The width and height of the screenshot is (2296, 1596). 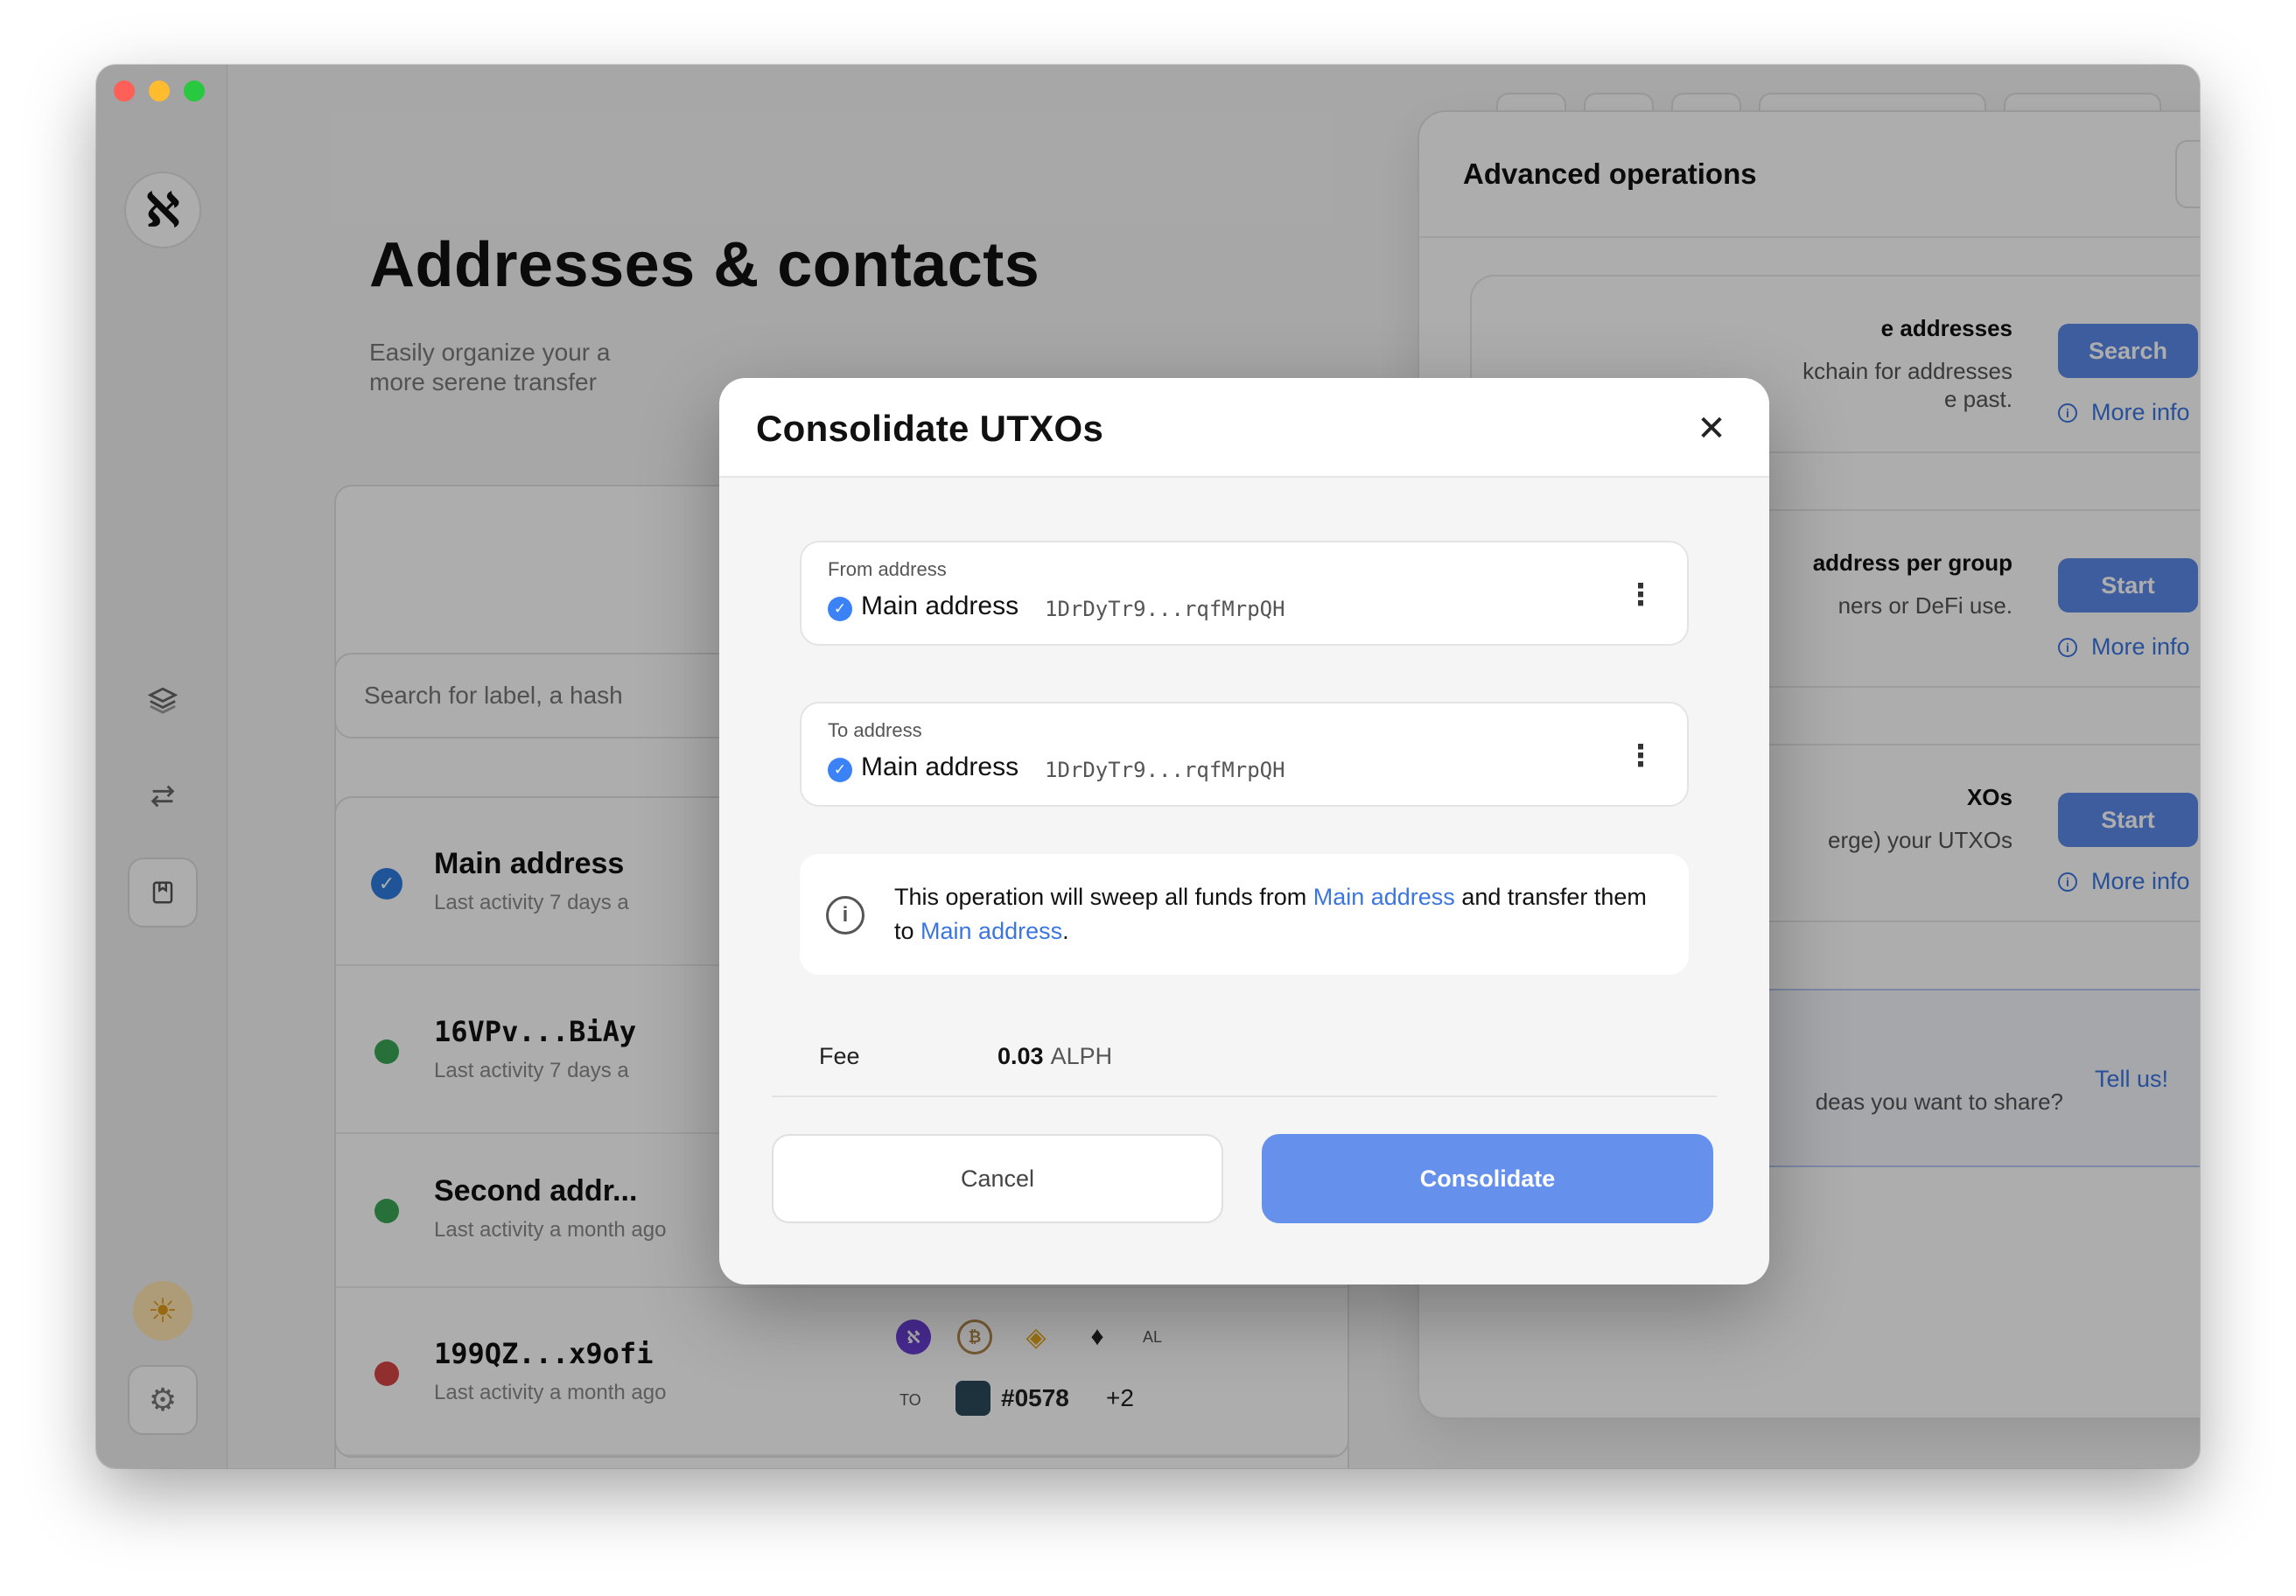 I want to click on fee-unit: ALPH, so click(x=1081, y=1056).